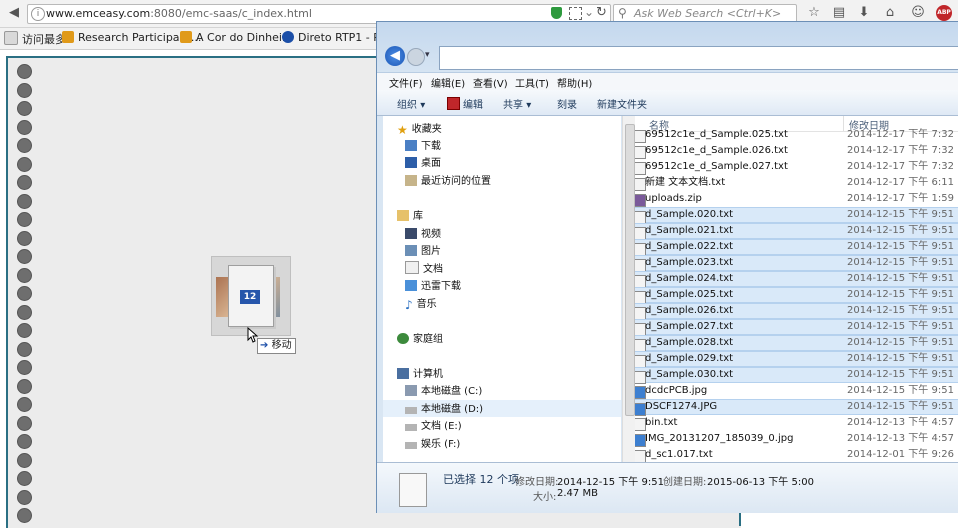 The width and height of the screenshot is (958, 528). Describe the element at coordinates (428, 374) in the screenshot. I see `nav-label: 计算机` at that location.